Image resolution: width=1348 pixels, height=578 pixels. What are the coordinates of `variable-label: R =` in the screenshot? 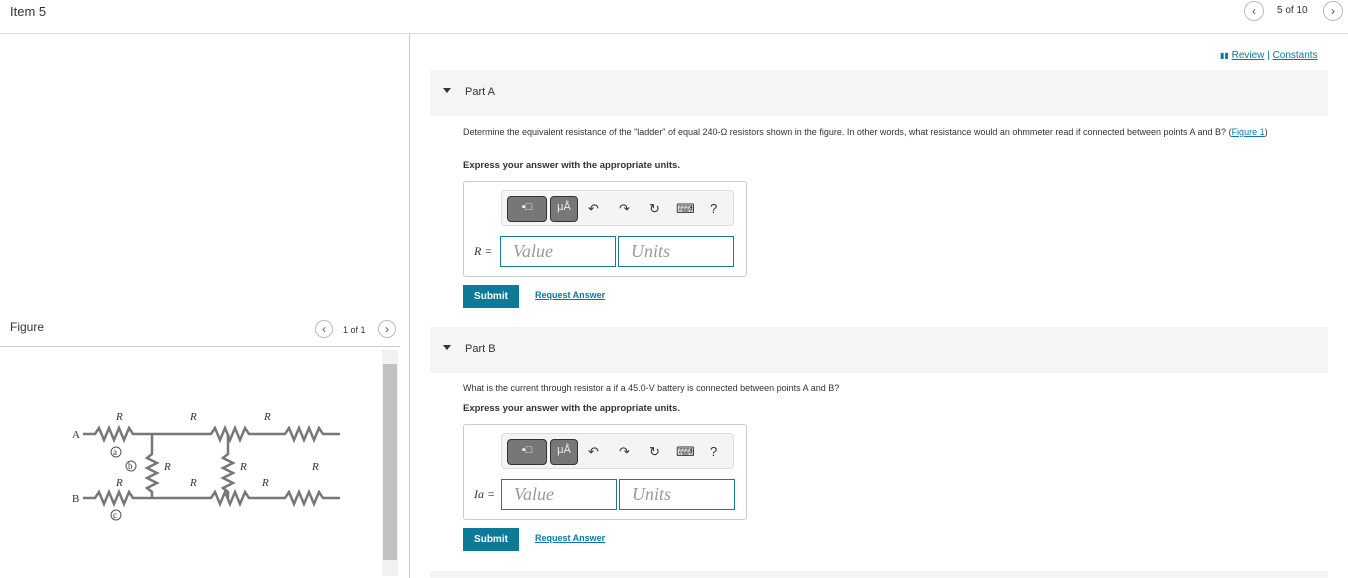 It's located at (483, 251).